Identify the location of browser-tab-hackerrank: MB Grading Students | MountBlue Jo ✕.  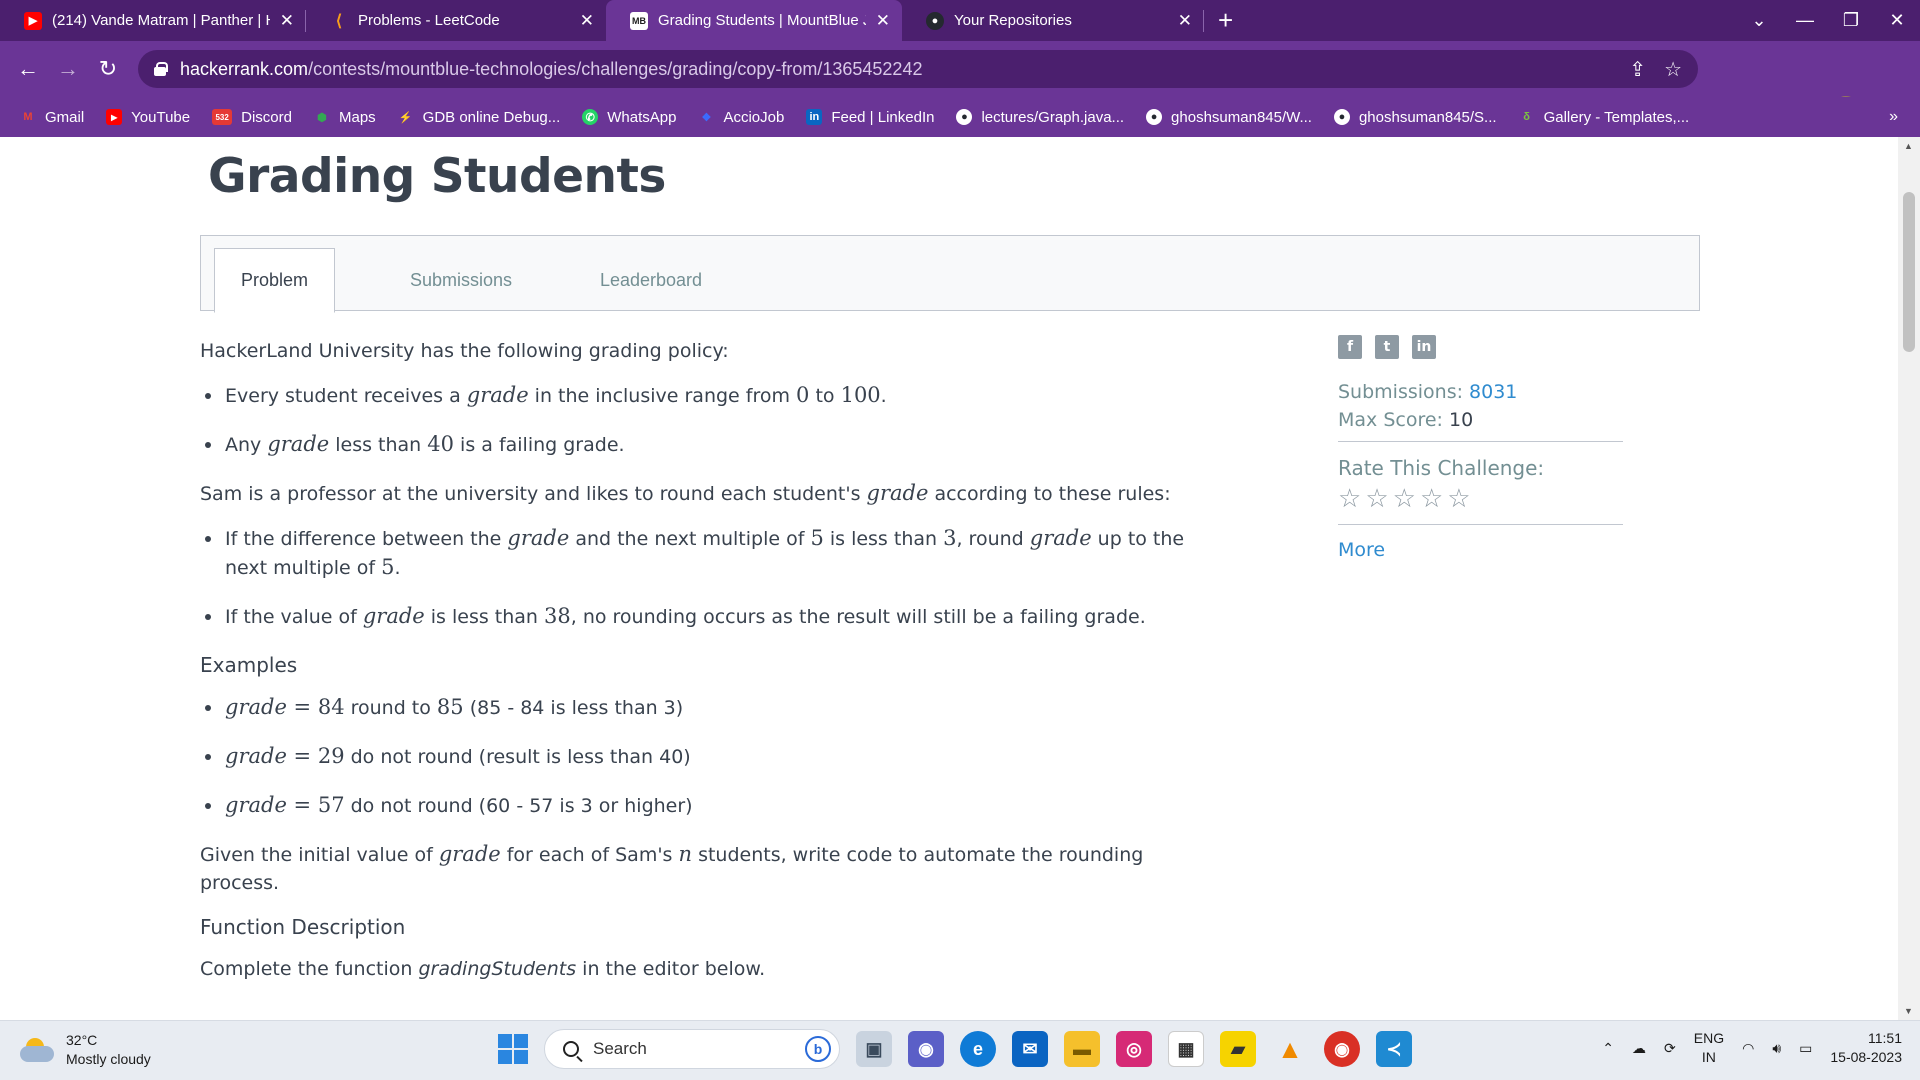
(754, 20).